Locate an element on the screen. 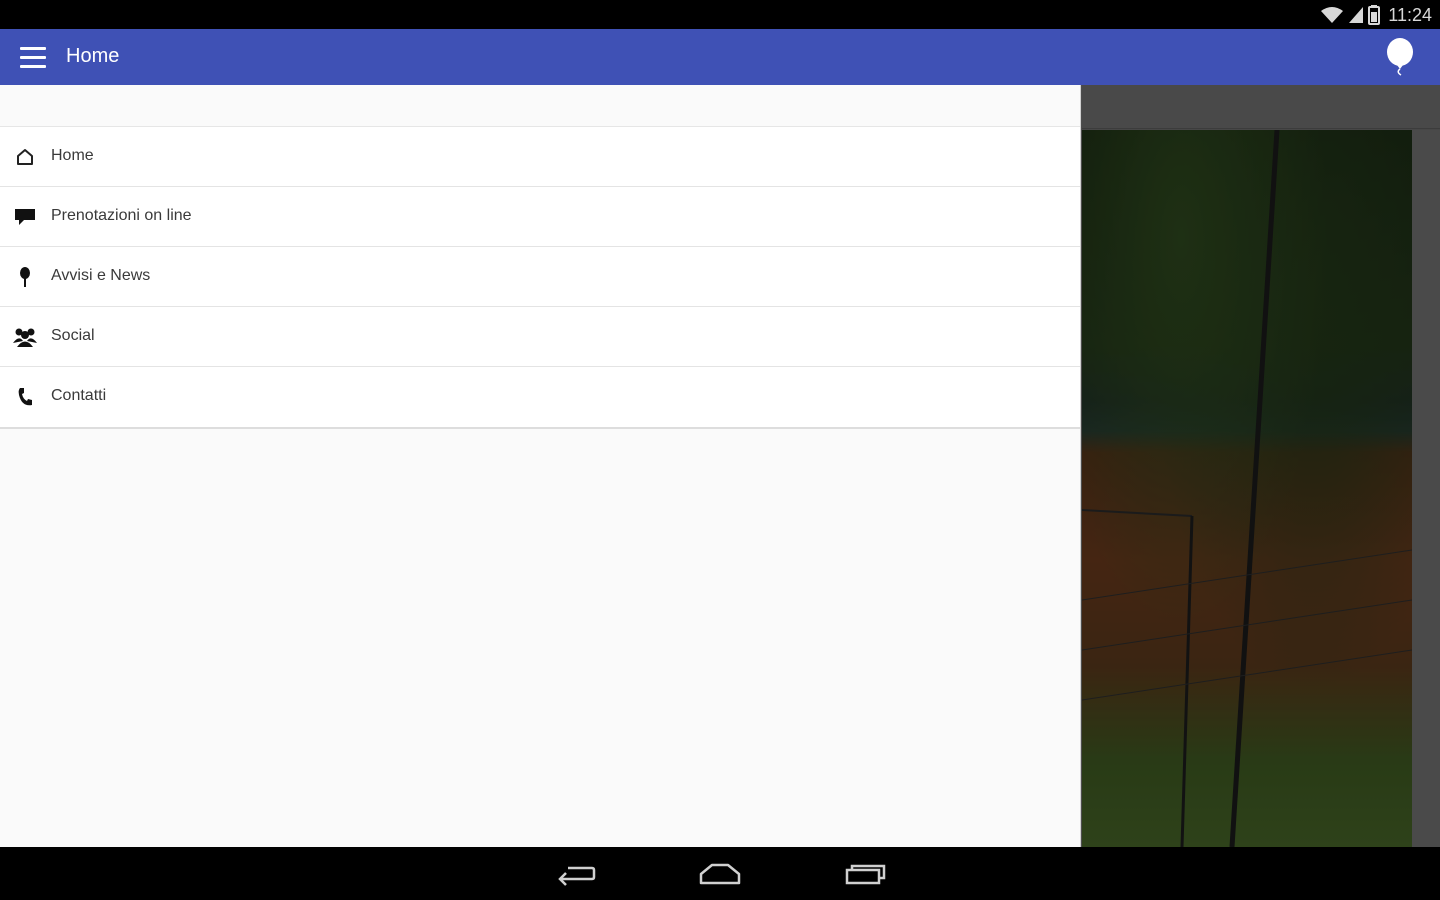 Image resolution: width=1440 pixels, height=900 pixels. drawer-item-prenotazioni: Prenotazioni on line is located at coordinates (540, 217).